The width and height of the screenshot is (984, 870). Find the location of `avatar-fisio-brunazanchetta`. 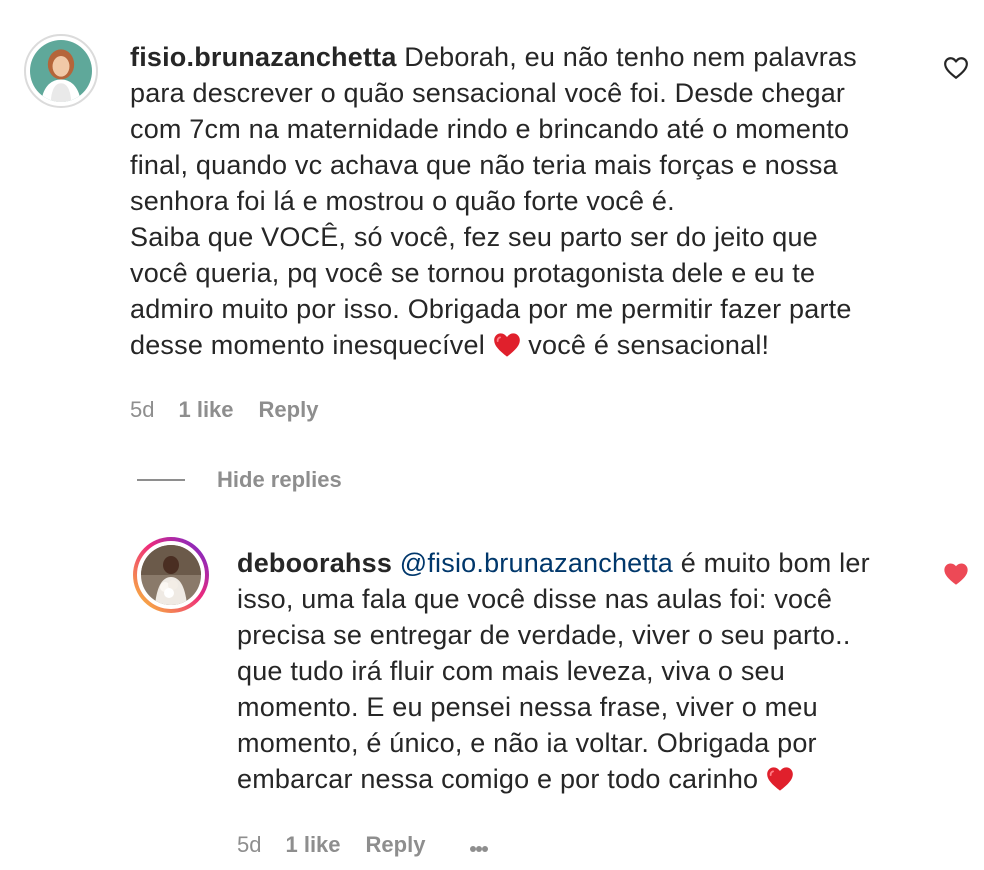

avatar-fisio-brunazanchetta is located at coordinates (61, 71).